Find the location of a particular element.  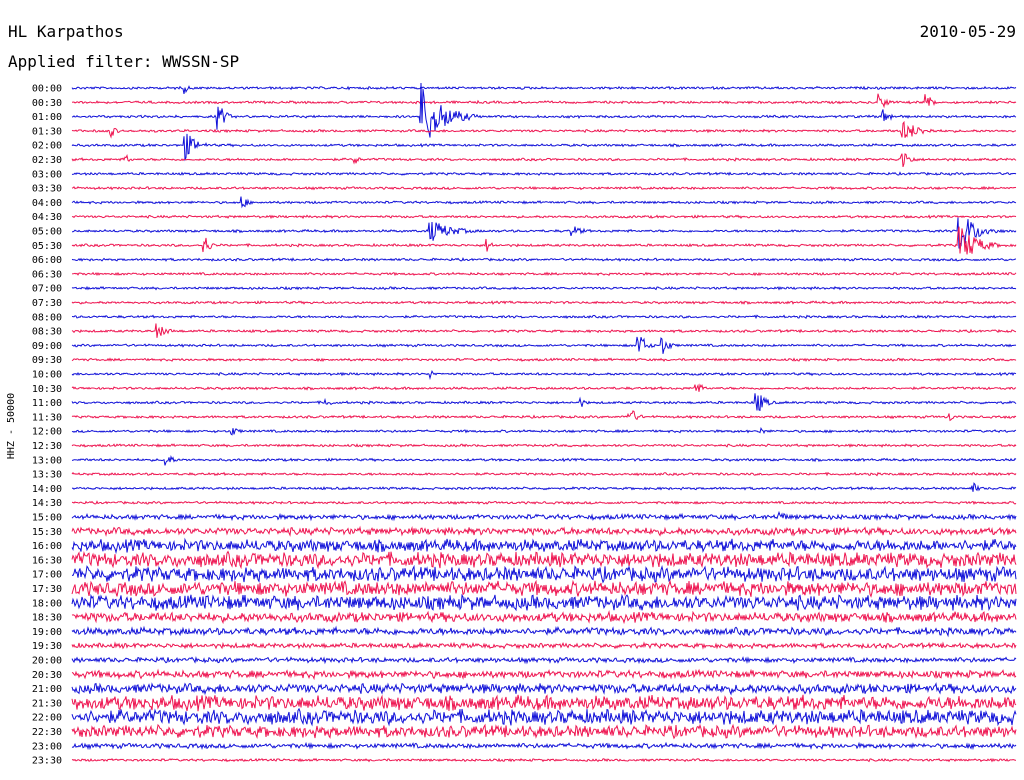

row-time-label: 21:00 is located at coordinates (47, 689).